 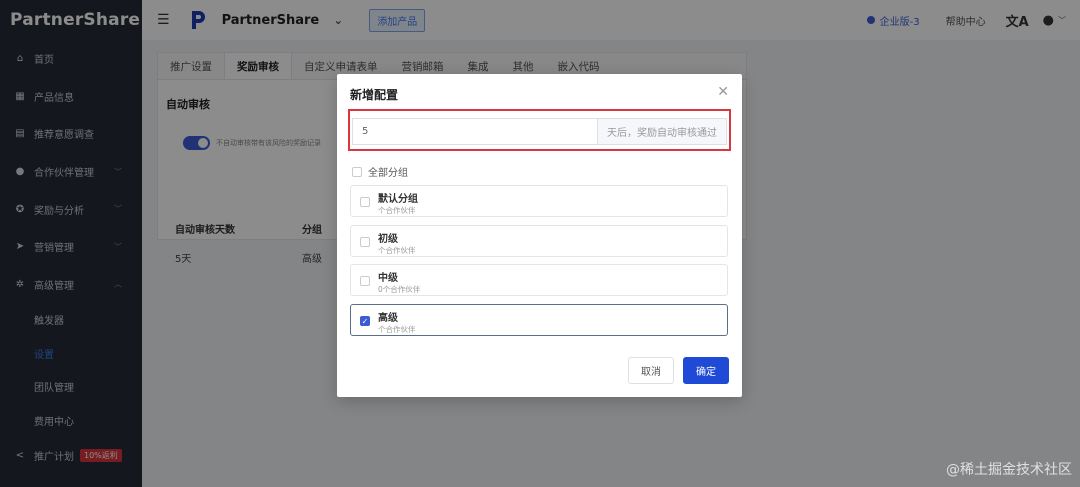 I want to click on watermark: @稀土掘金技术社区, so click(x=1009, y=470).